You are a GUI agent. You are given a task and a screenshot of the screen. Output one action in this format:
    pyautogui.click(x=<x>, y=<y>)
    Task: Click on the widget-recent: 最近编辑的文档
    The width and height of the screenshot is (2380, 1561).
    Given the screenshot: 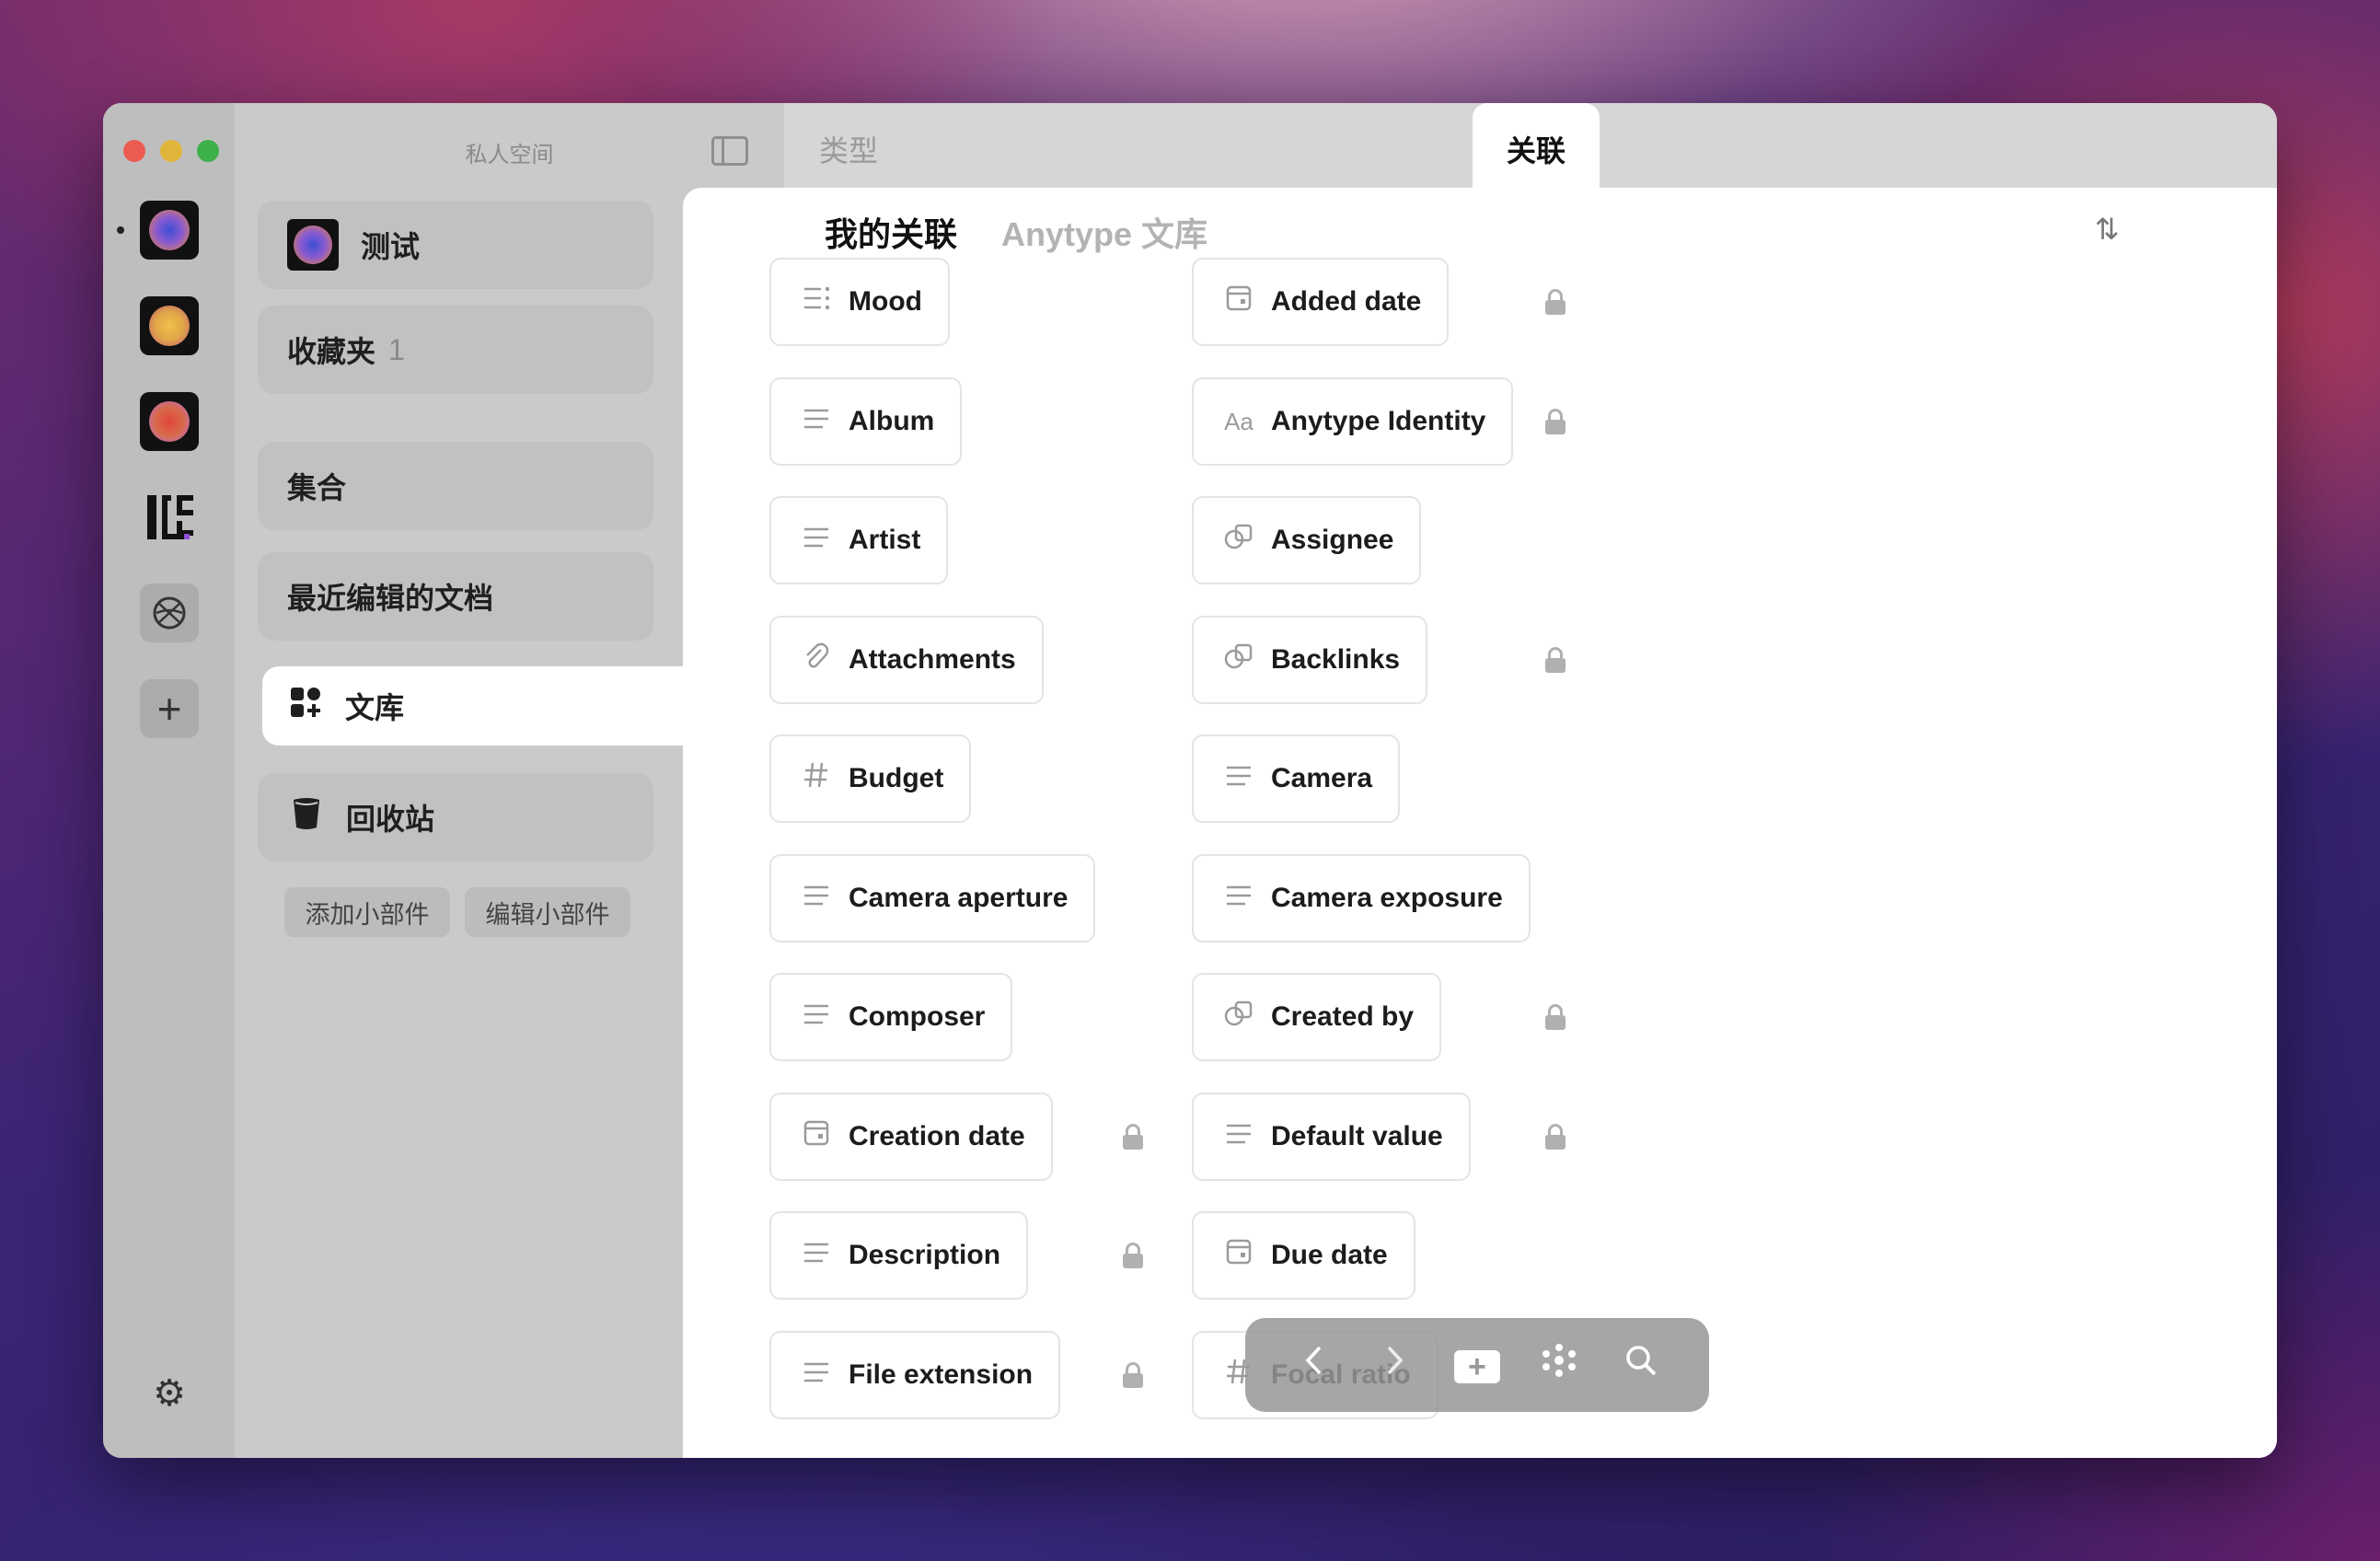 What is the action you would take?
    pyautogui.click(x=455, y=597)
    